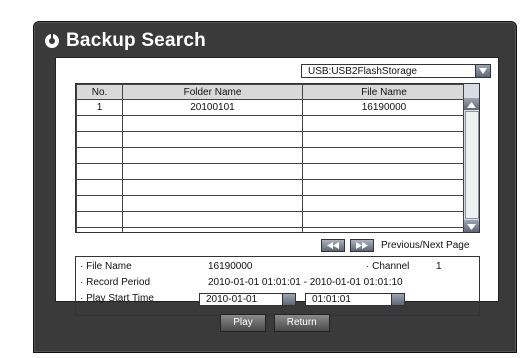 Image resolution: width=529 pixels, height=358 pixels. I want to click on dialog-title: Backup Search, so click(136, 40).